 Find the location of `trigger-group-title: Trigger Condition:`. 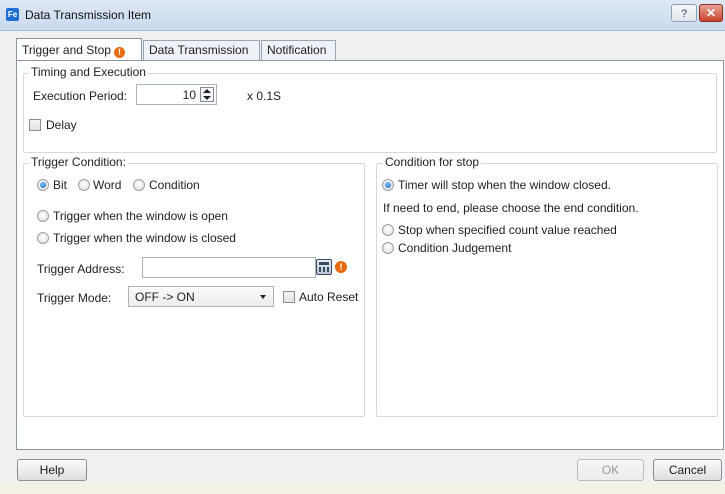

trigger-group-title: Trigger Condition: is located at coordinates (78, 162).